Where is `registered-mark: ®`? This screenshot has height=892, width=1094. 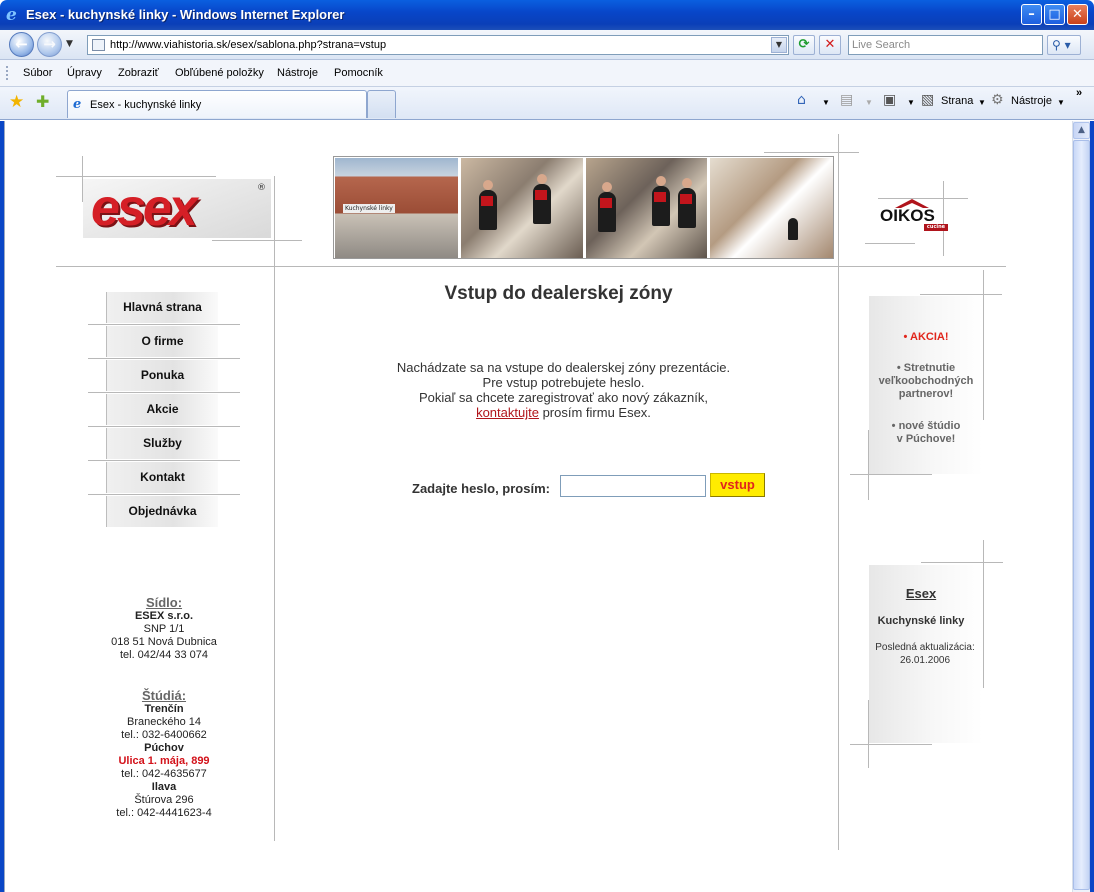
registered-mark: ® is located at coordinates (261, 188).